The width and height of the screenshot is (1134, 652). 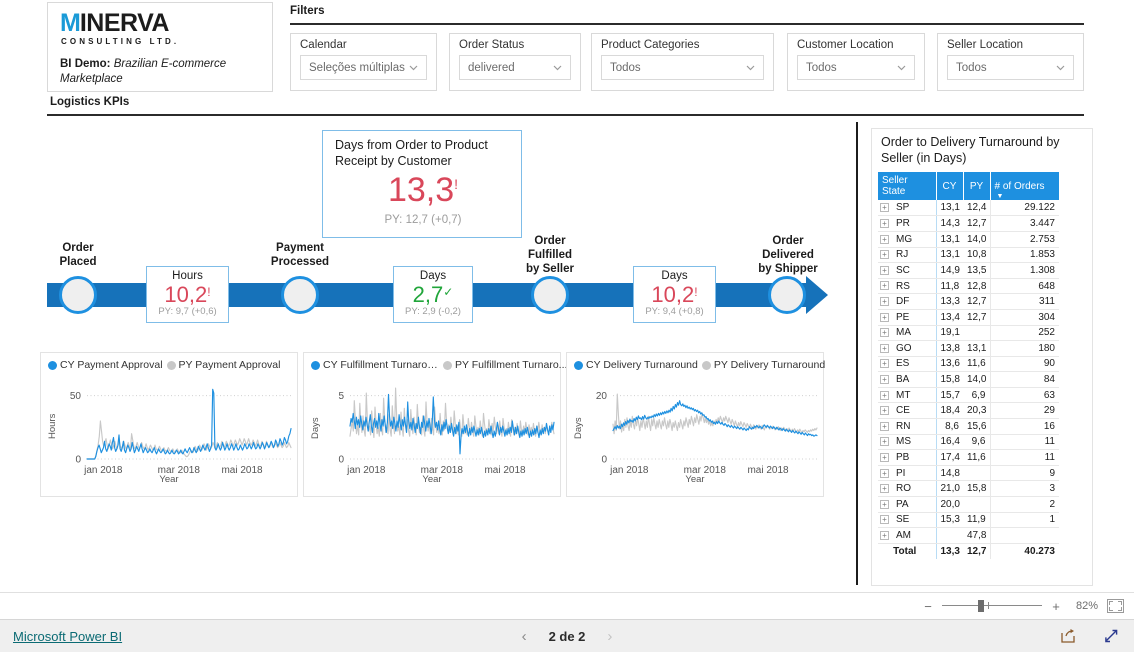 What do you see at coordinates (992, 606) in the screenshot?
I see `zoom-slider` at bounding box center [992, 606].